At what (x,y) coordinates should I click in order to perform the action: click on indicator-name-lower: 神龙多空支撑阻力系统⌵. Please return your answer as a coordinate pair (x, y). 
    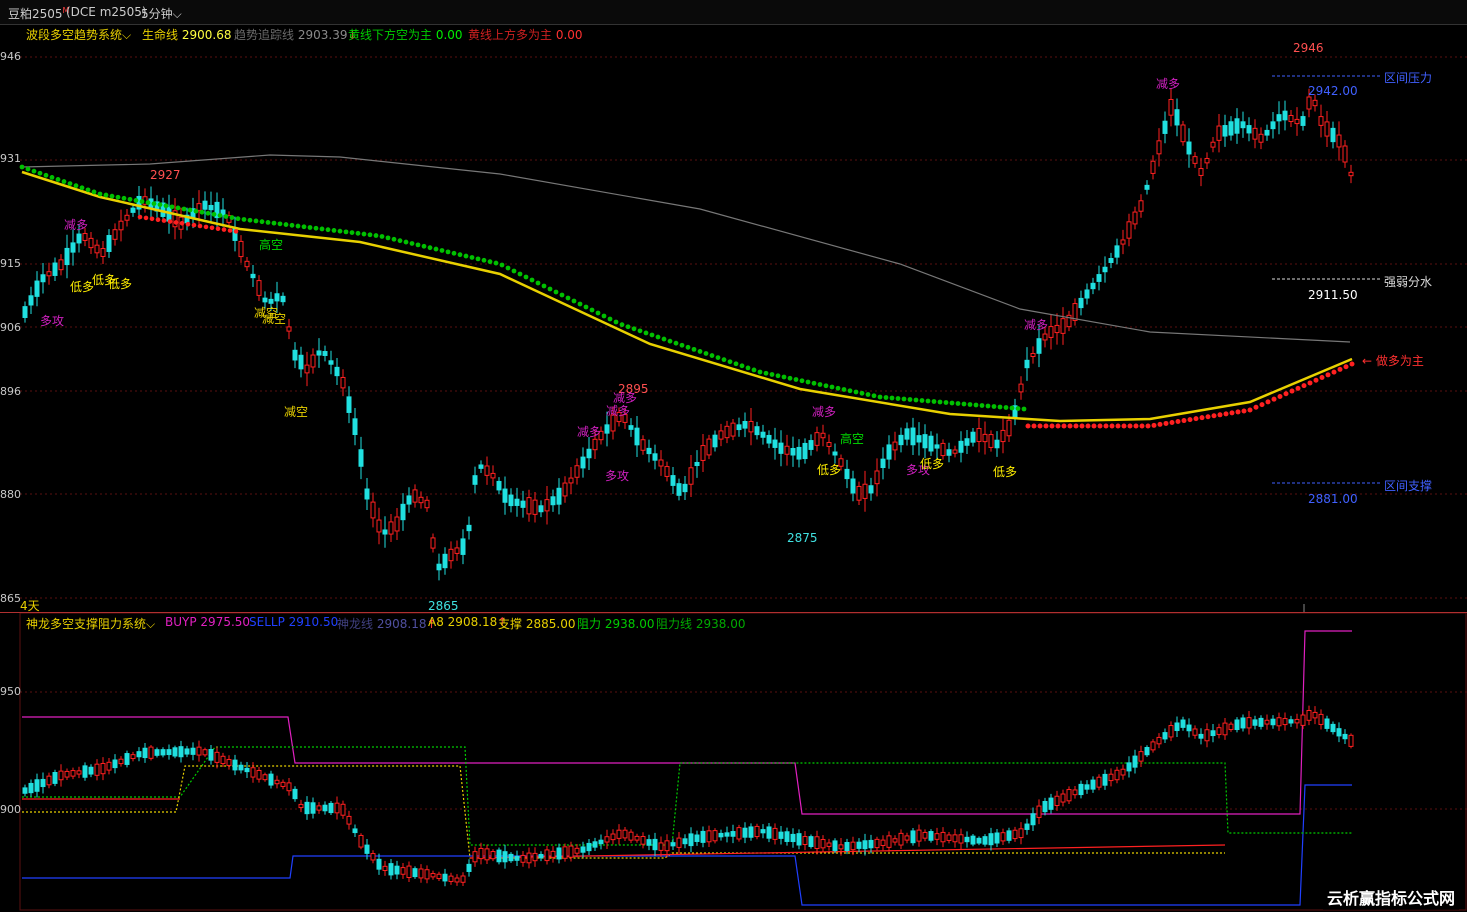
    Looking at the image, I should click on (90, 623).